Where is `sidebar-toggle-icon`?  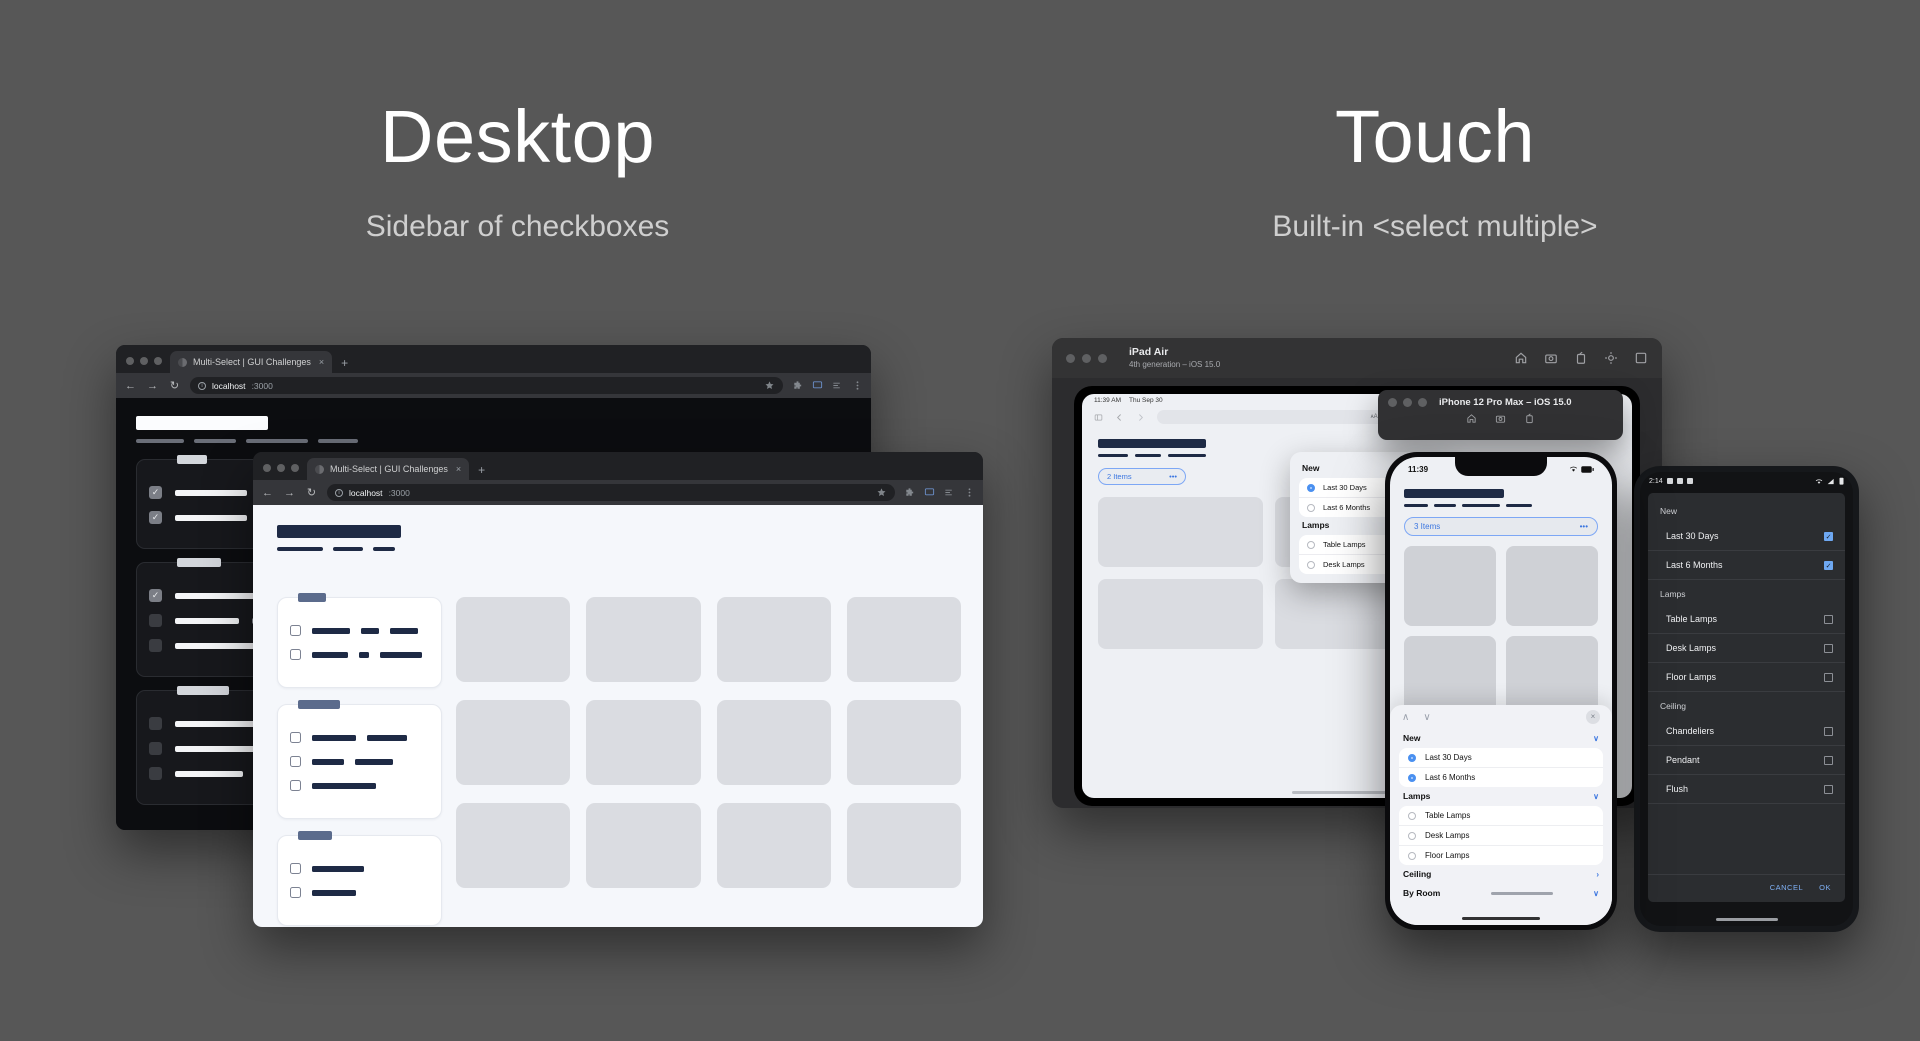 sidebar-toggle-icon is located at coordinates (1098, 417).